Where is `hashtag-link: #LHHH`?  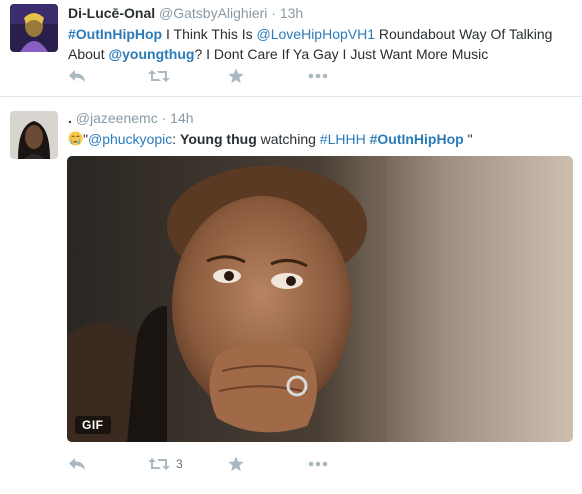 hashtag-link: #LHHH is located at coordinates (343, 139).